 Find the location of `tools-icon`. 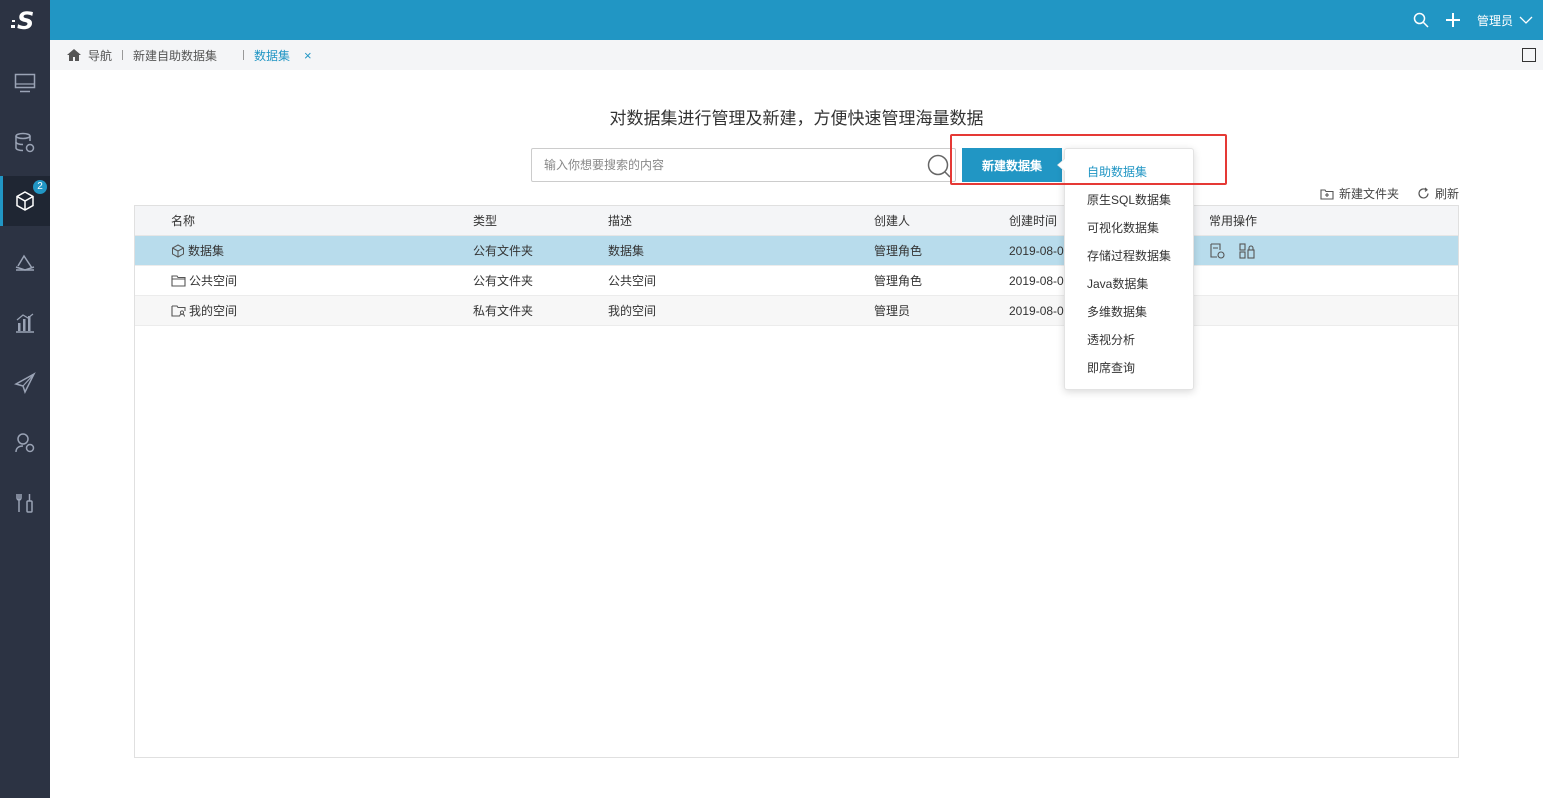

tools-icon is located at coordinates (24, 503).